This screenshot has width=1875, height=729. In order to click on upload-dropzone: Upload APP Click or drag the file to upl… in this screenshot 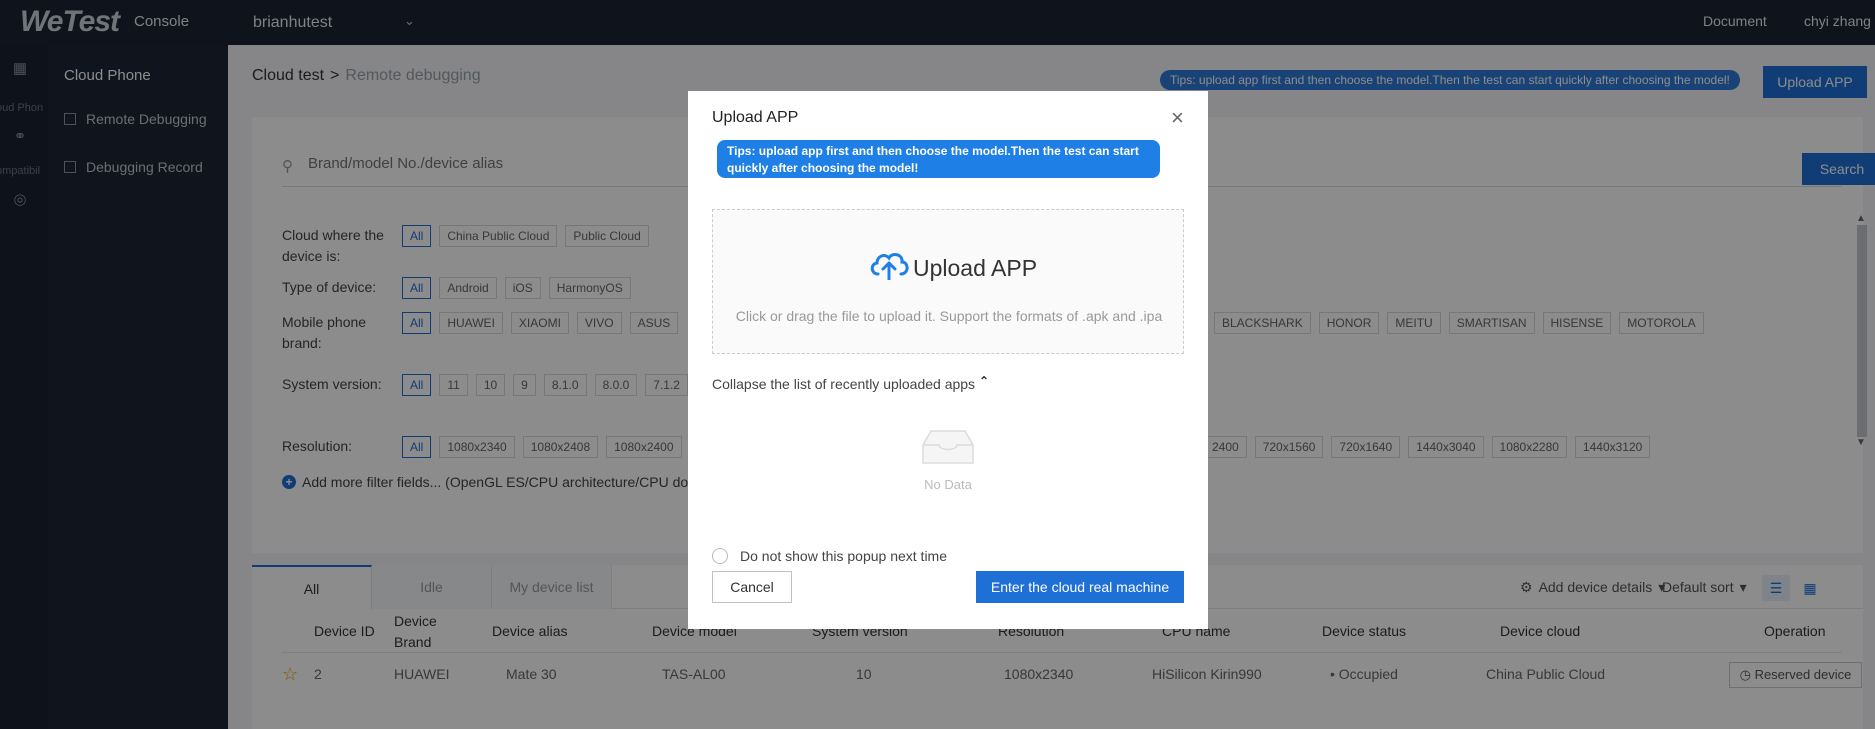, I will do `click(948, 281)`.